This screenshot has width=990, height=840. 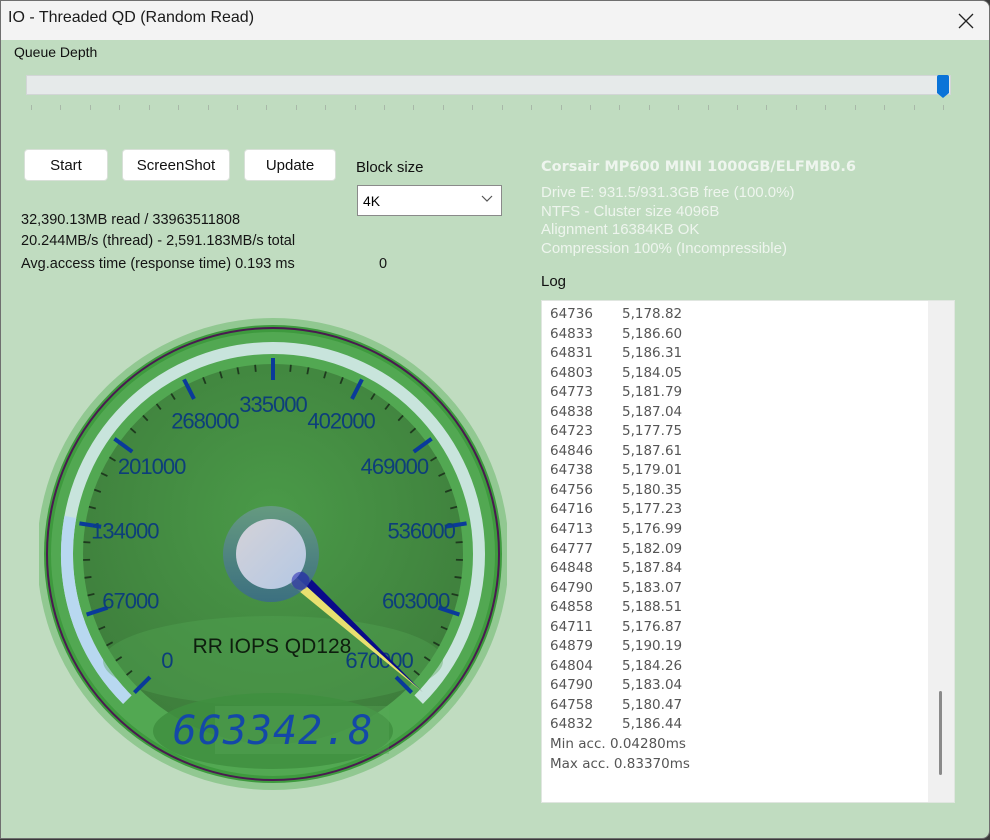 I want to click on log-row: 64736 5,178.82, so click(x=620, y=315).